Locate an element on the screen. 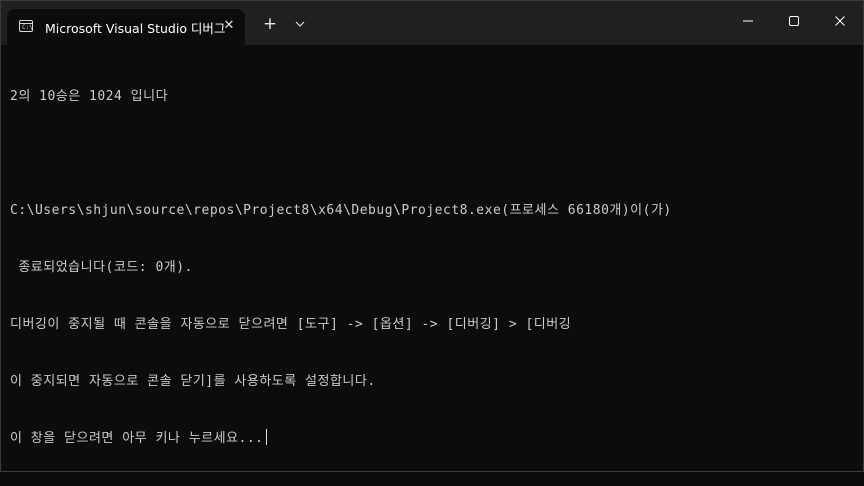  close-tab-icon: ✕ is located at coordinates (229, 26).